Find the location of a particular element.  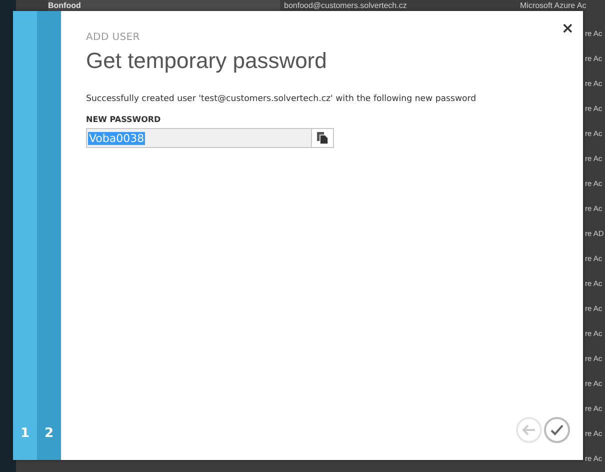

dialog-title: Get temporary password is located at coordinates (207, 61).